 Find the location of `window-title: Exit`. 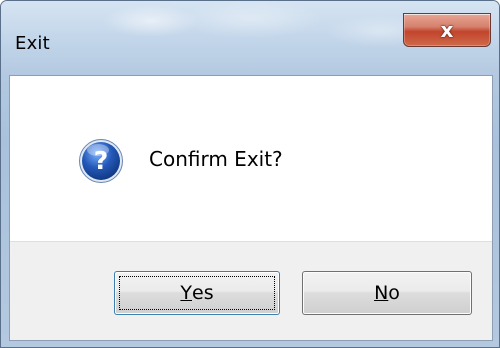

window-title: Exit is located at coordinates (32, 43).